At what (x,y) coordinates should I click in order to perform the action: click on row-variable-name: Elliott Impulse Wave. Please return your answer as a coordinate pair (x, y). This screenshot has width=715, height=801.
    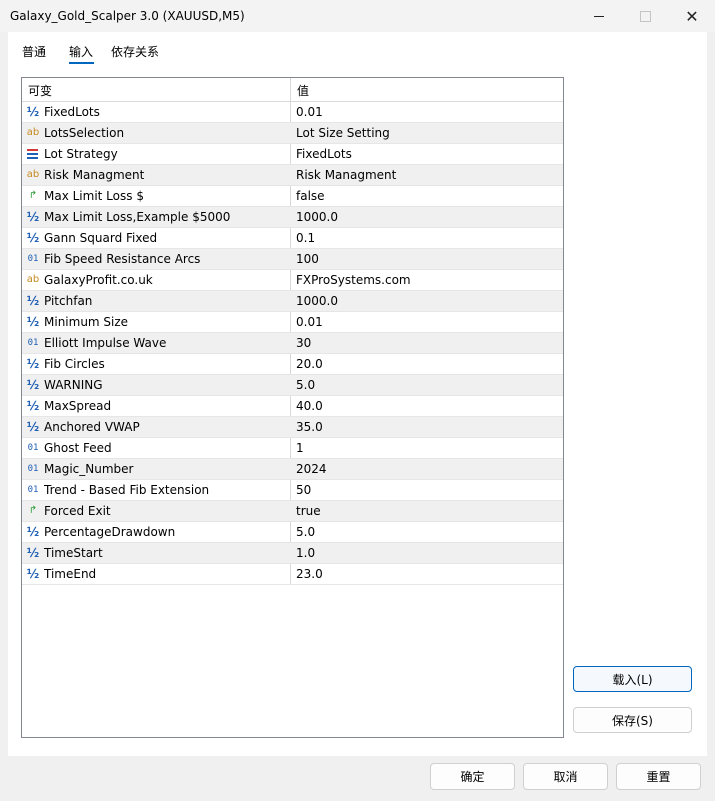
    Looking at the image, I should click on (105, 343).